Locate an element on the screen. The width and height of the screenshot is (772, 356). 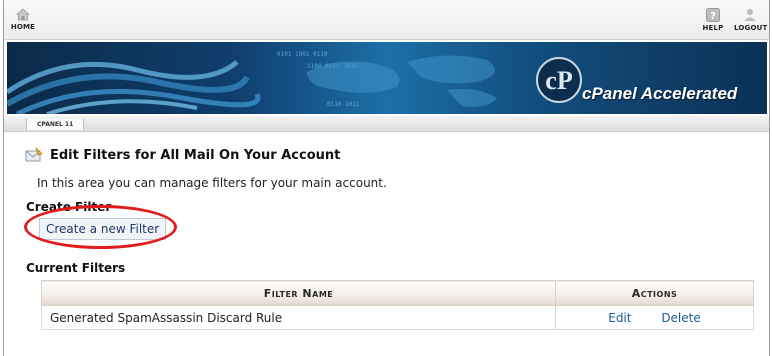
help-button: ? HELP is located at coordinates (713, 20).